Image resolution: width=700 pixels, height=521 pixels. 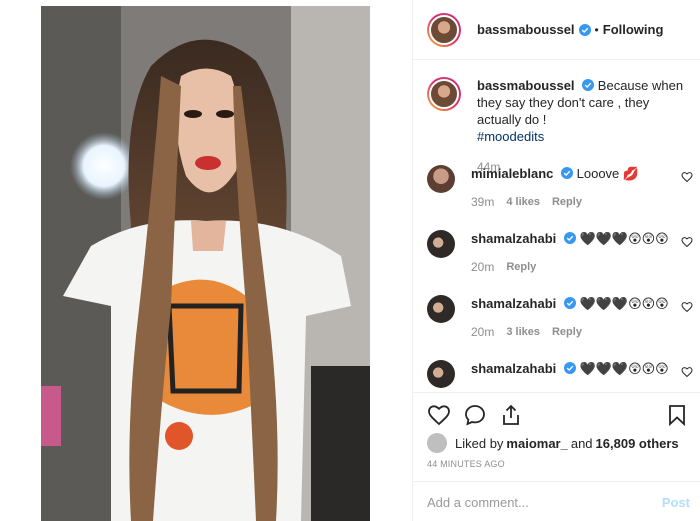 I want to click on header-username: bassmaboussel, so click(x=526, y=29).